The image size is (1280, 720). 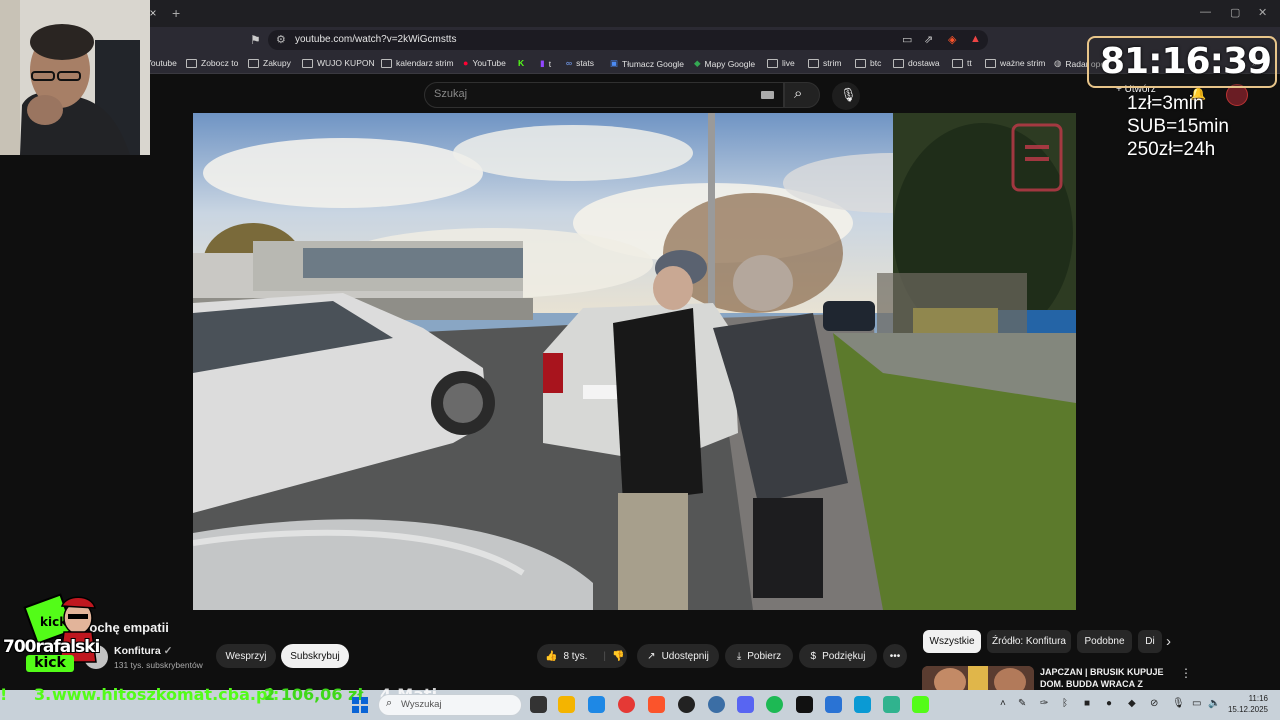 I want to click on dislike-icon: 👎, so click(x=618, y=656).